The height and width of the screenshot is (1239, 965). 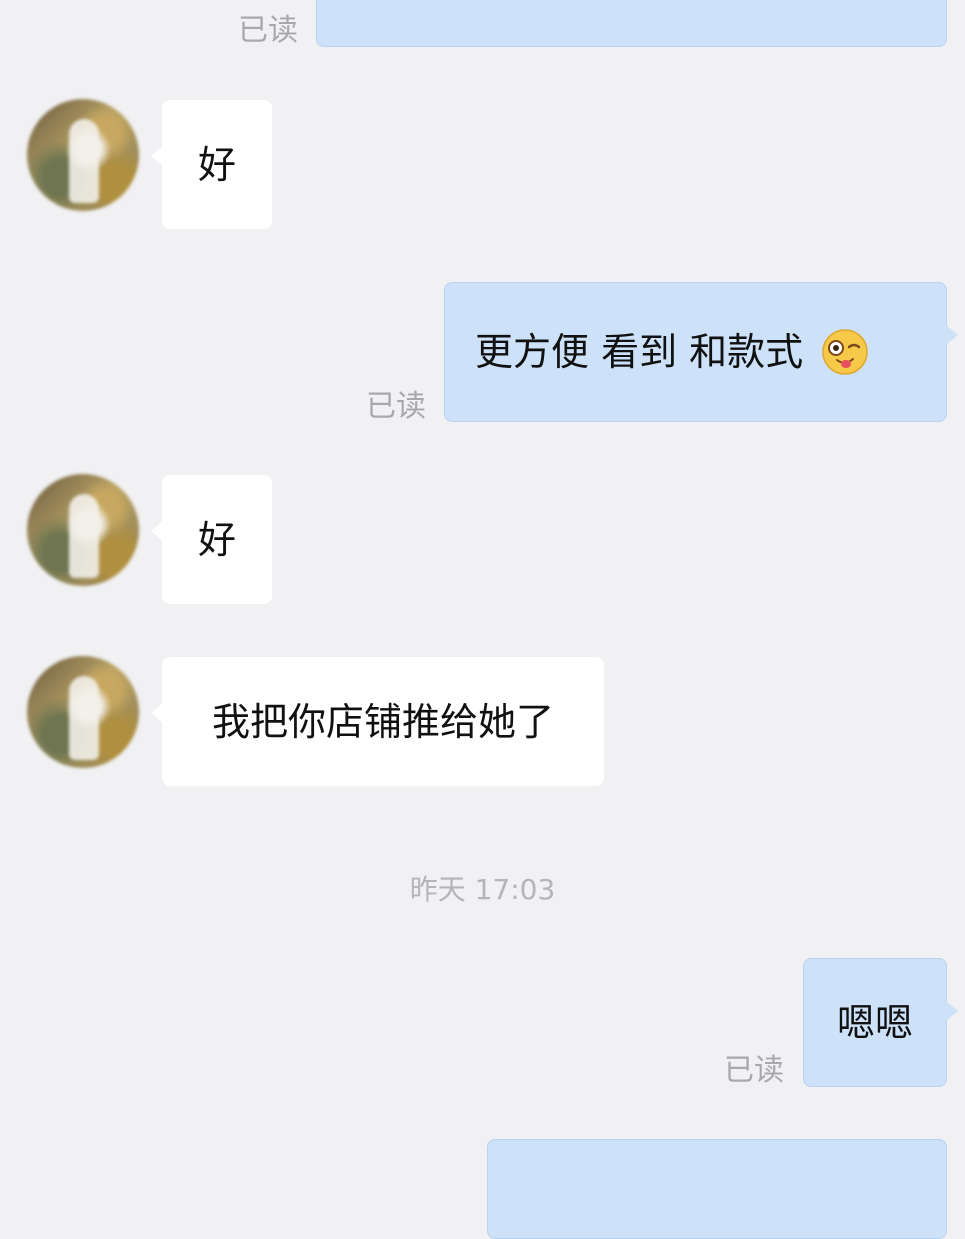 What do you see at coordinates (874, 1022) in the screenshot?
I see `message-text: 嗯嗯` at bounding box center [874, 1022].